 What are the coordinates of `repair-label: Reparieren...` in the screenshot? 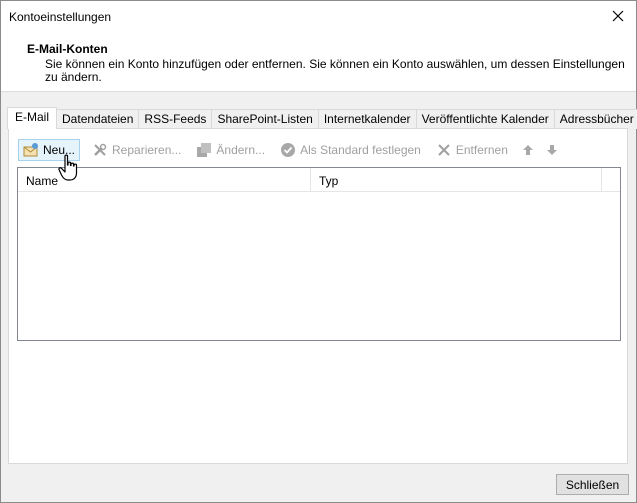 It's located at (147, 150).